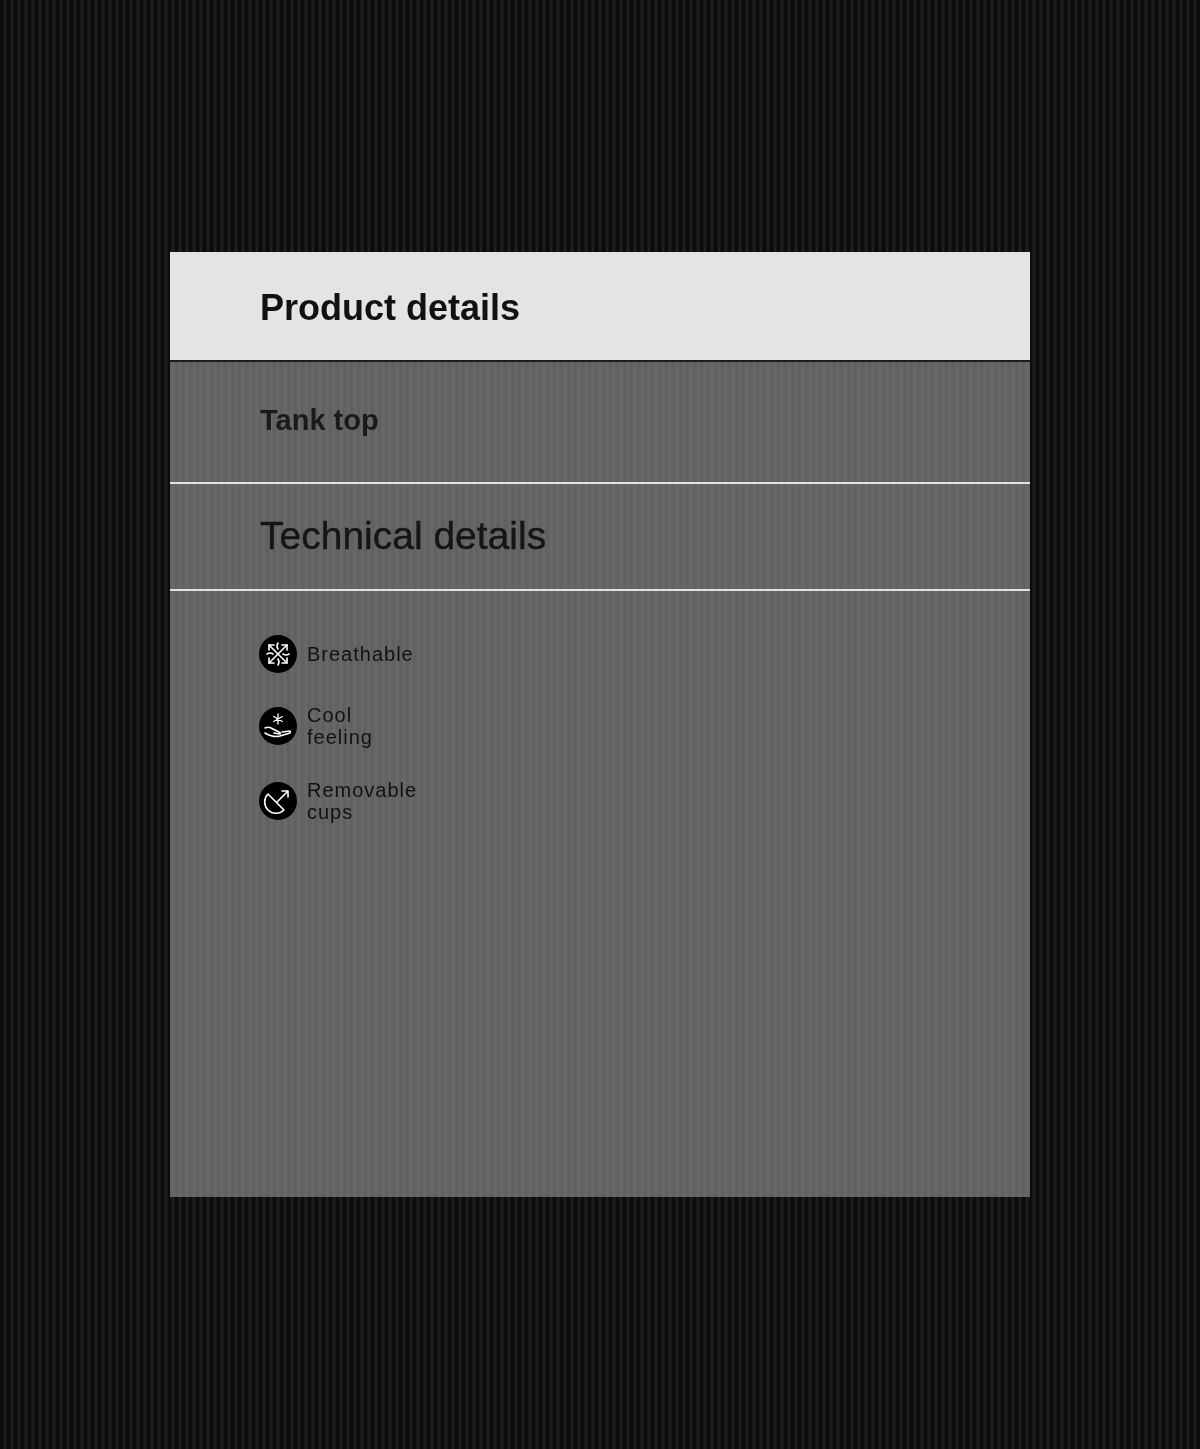 The image size is (1200, 1449). Describe the element at coordinates (390, 307) in the screenshot. I see `panel-title: Product details` at that location.